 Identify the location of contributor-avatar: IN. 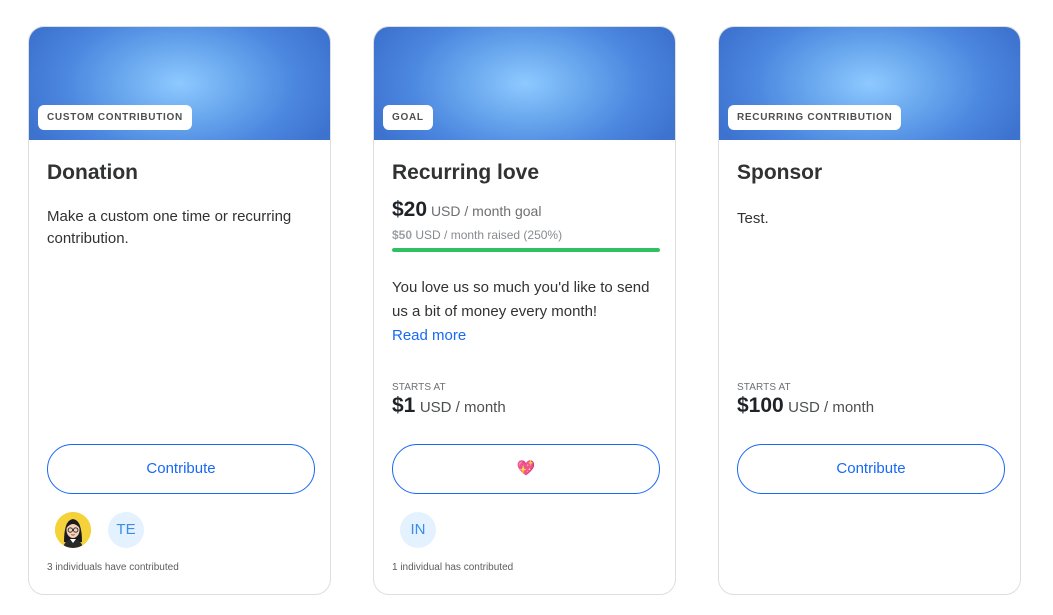
(418, 530).